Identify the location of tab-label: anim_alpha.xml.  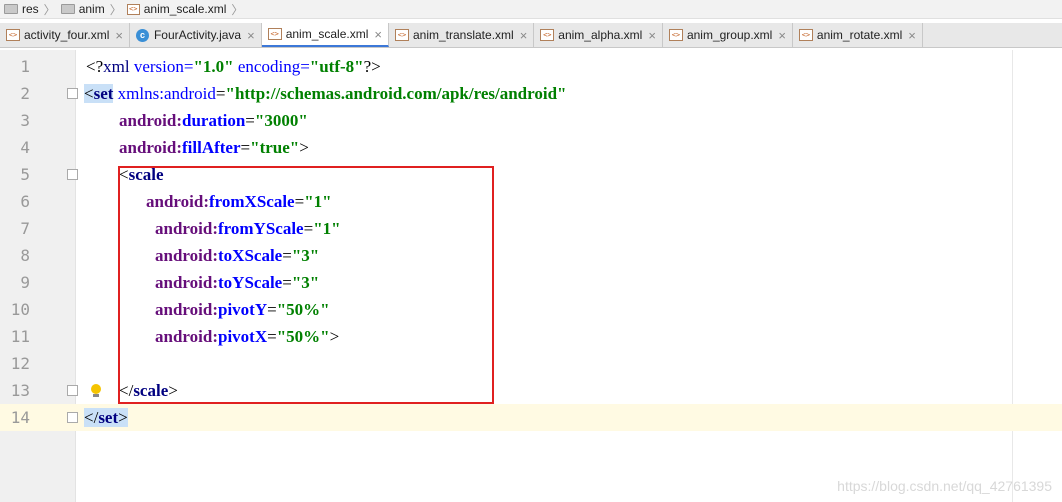
(600, 35).